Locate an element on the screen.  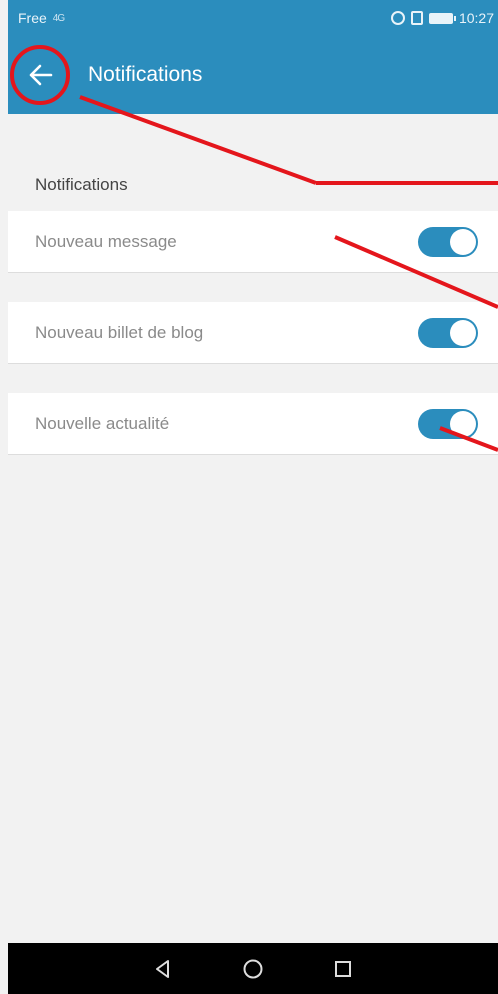
section-title: Notifications is located at coordinates (81, 184).